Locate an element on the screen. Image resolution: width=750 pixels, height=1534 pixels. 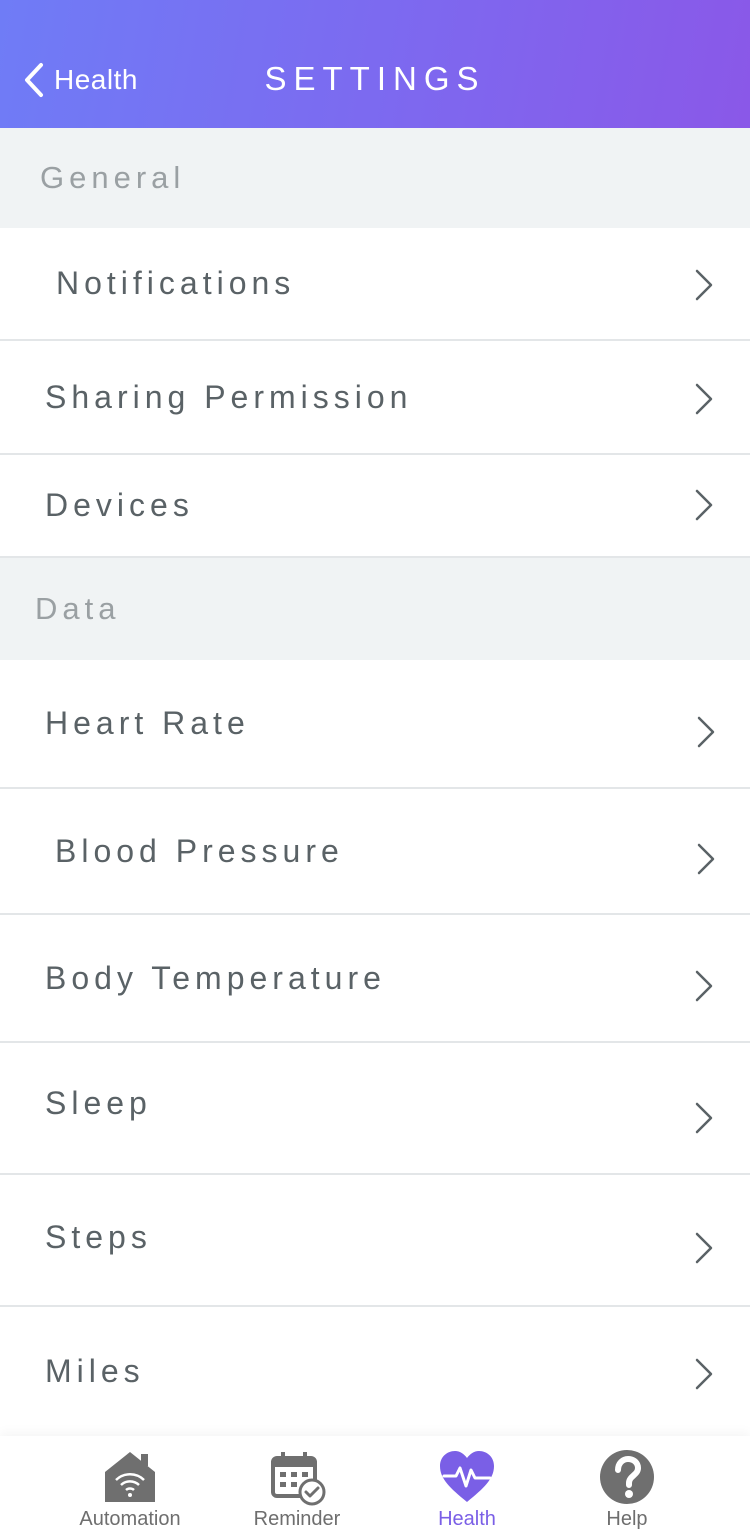
tab-automation: Automation is located at coordinates (130, 1485).